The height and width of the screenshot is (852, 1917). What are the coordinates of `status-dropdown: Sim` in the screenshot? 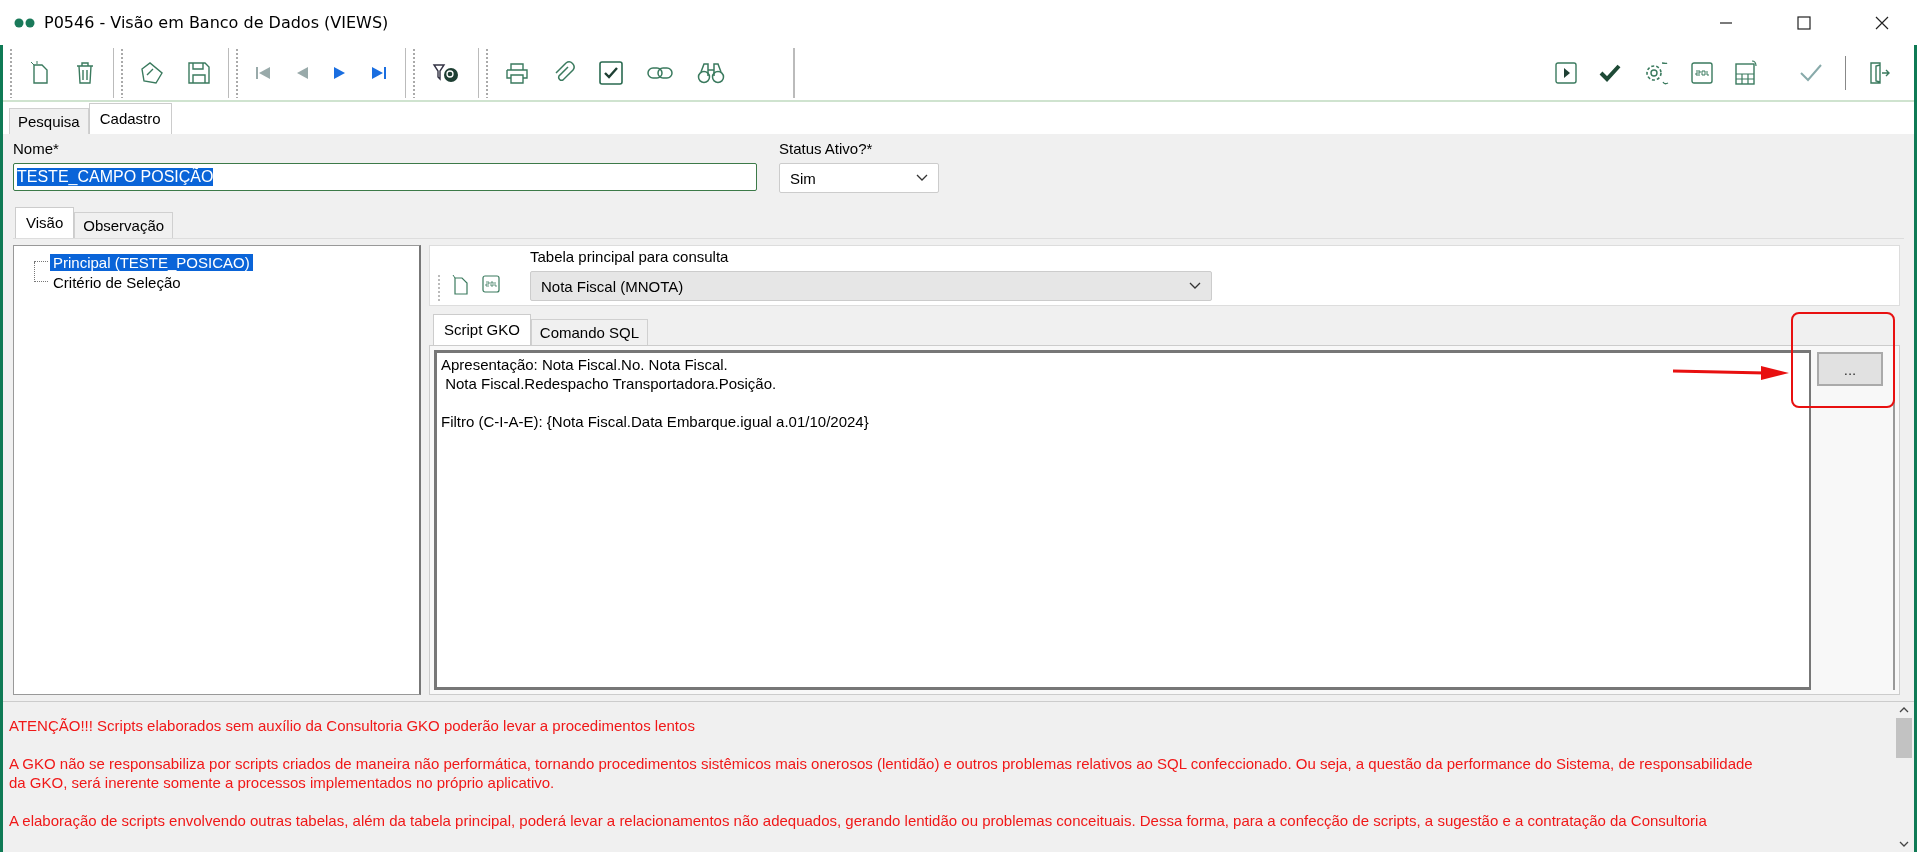 It's located at (859, 178).